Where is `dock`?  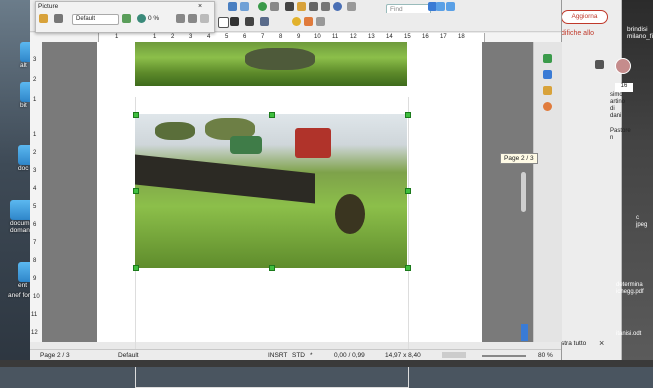 dock is located at coordinates (326, 363).